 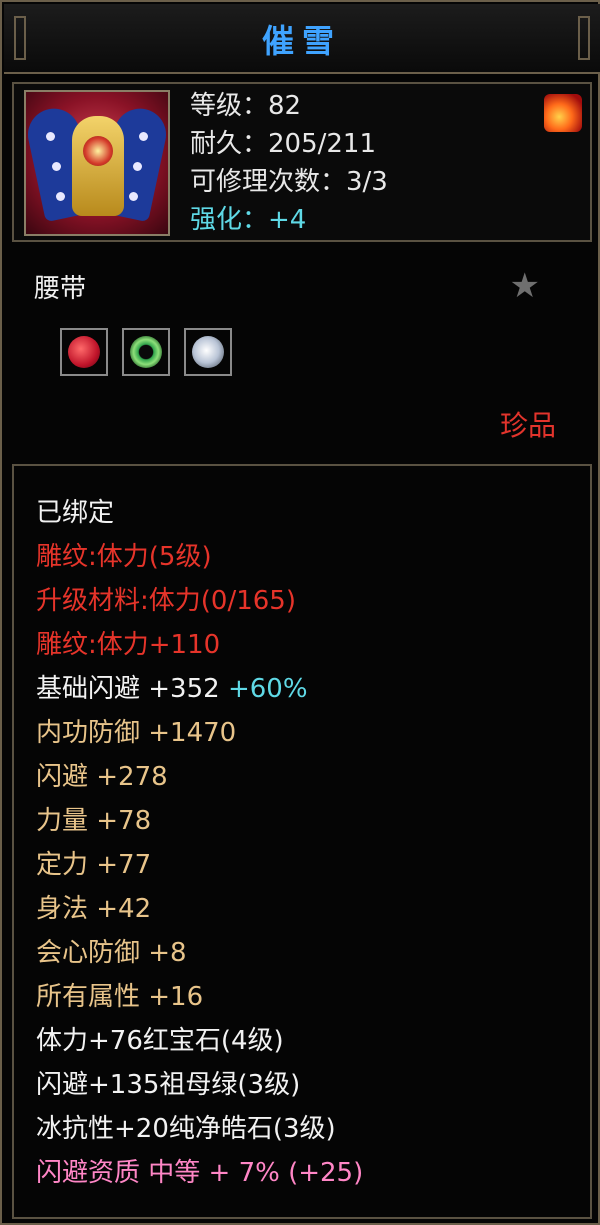 I want to click on item-name: 催雪, so click(x=301, y=41).